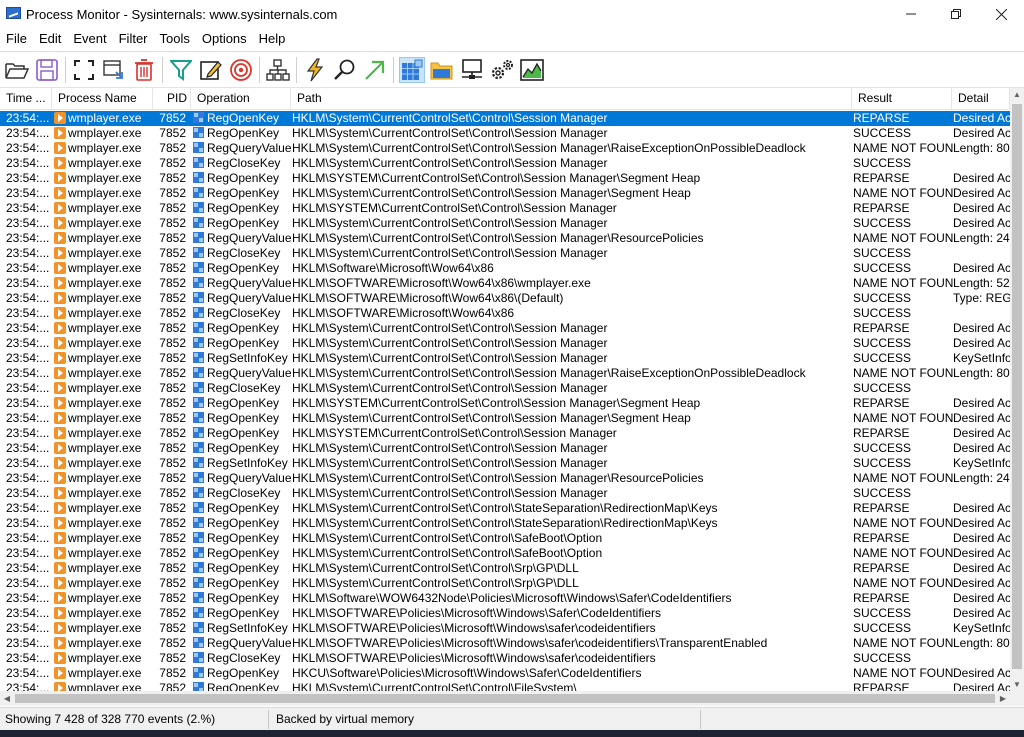 Image resolution: width=1024 pixels, height=737 pixels. I want to click on column-process-name: Process Name, so click(102, 99).